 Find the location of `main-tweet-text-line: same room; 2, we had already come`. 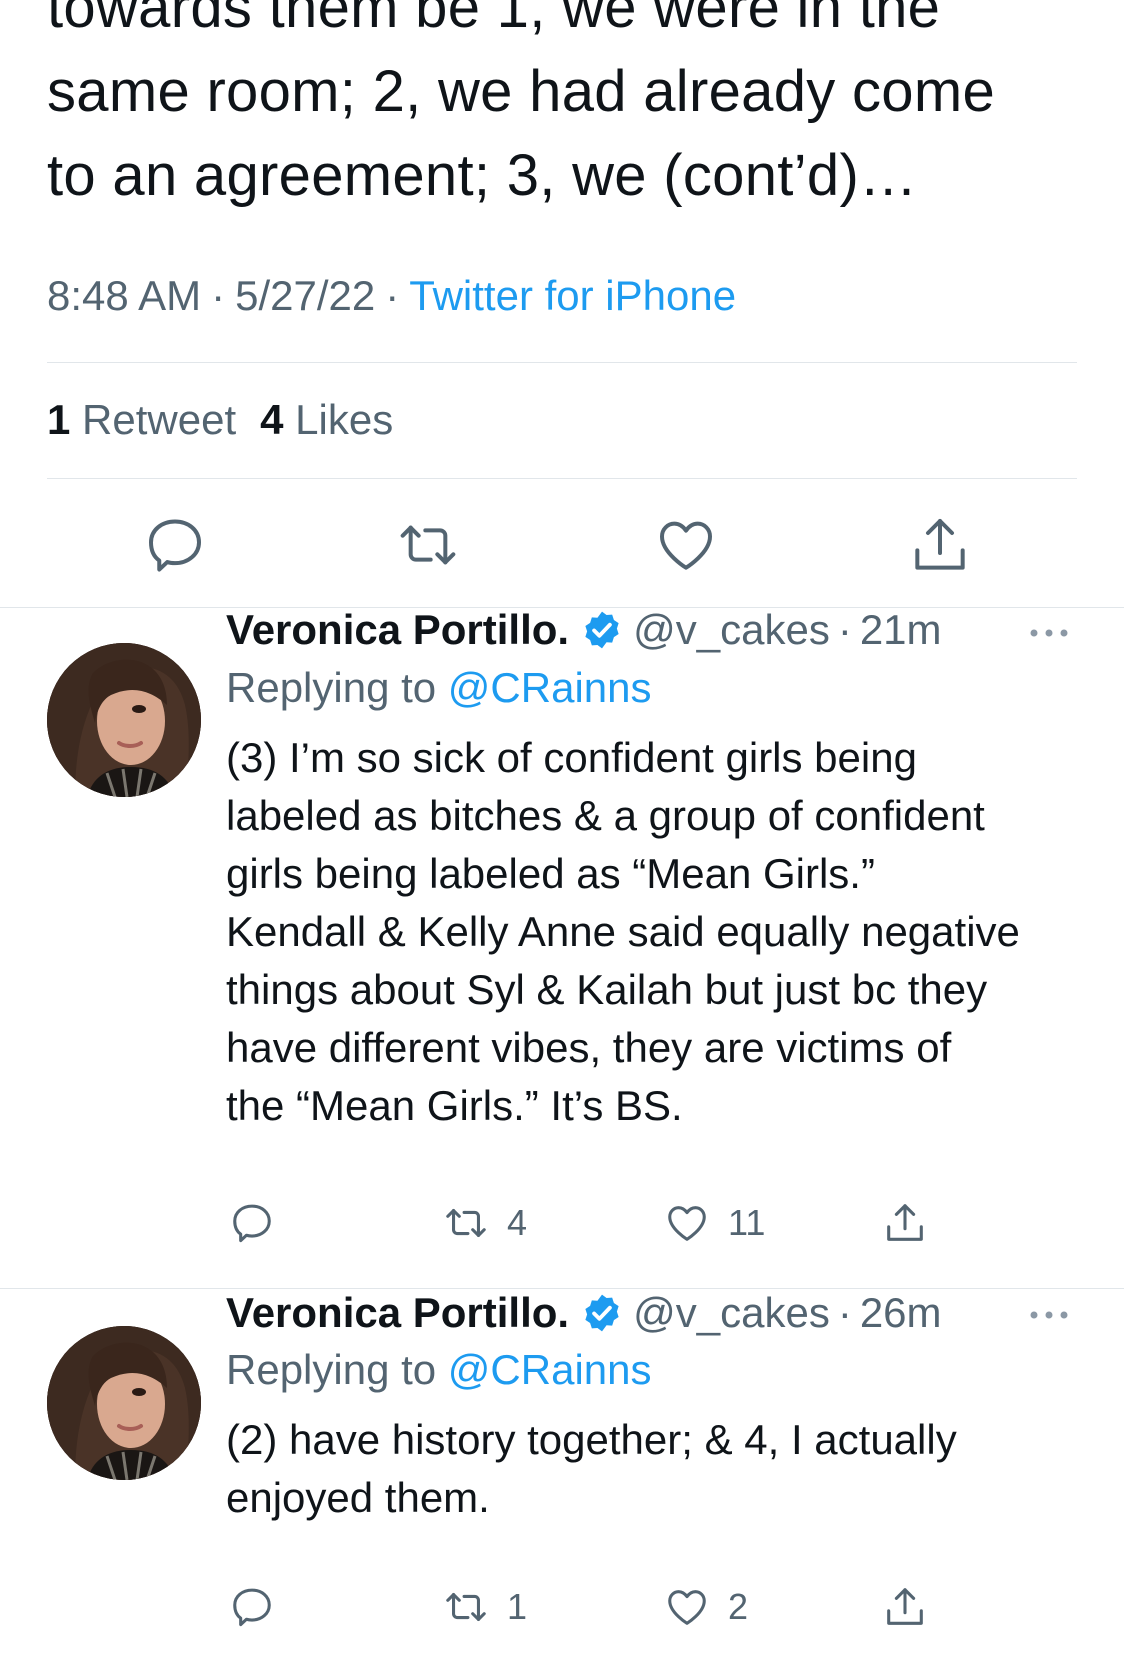

main-tweet-text-line: same room; 2, we had already come is located at coordinates (521, 91).